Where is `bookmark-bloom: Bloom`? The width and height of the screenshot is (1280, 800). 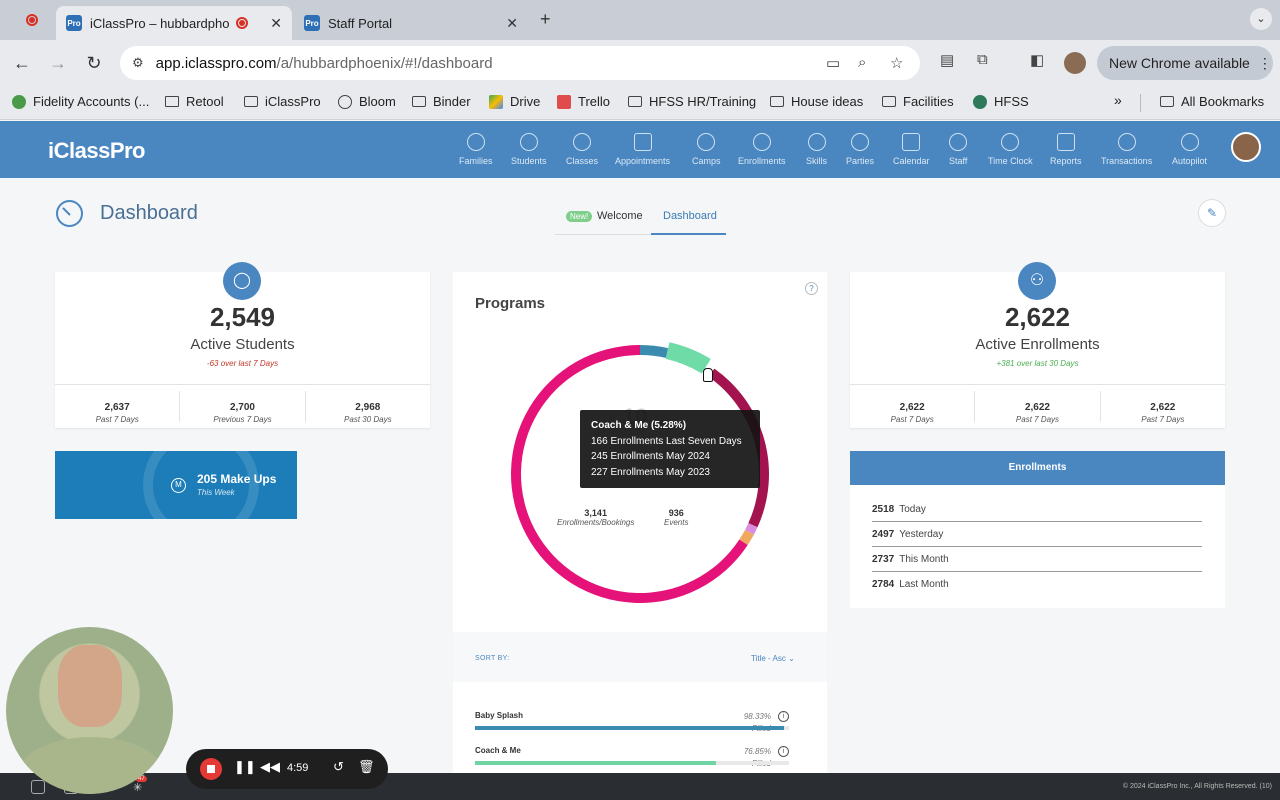
bookmark-bloom: Bloom is located at coordinates (367, 101).